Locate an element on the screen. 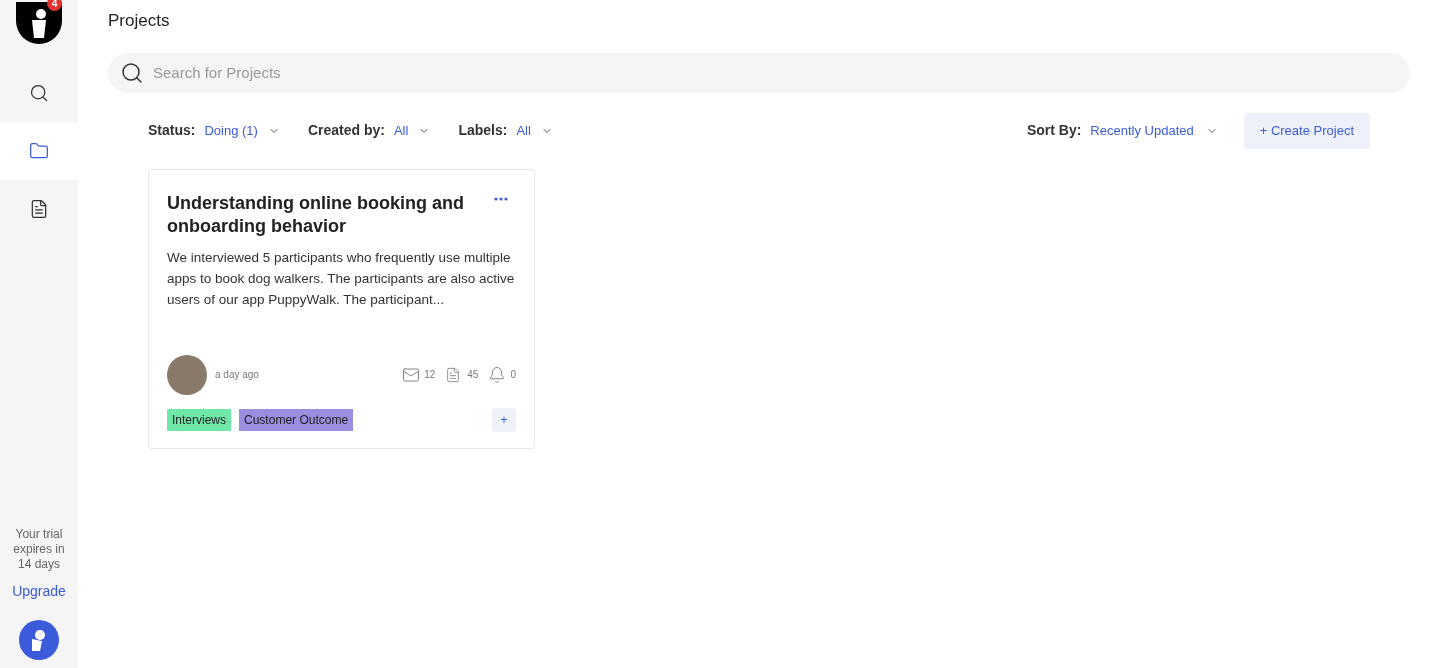 Image resolution: width=1440 pixels, height=668 pixels. project-card is located at coordinates (341, 308).